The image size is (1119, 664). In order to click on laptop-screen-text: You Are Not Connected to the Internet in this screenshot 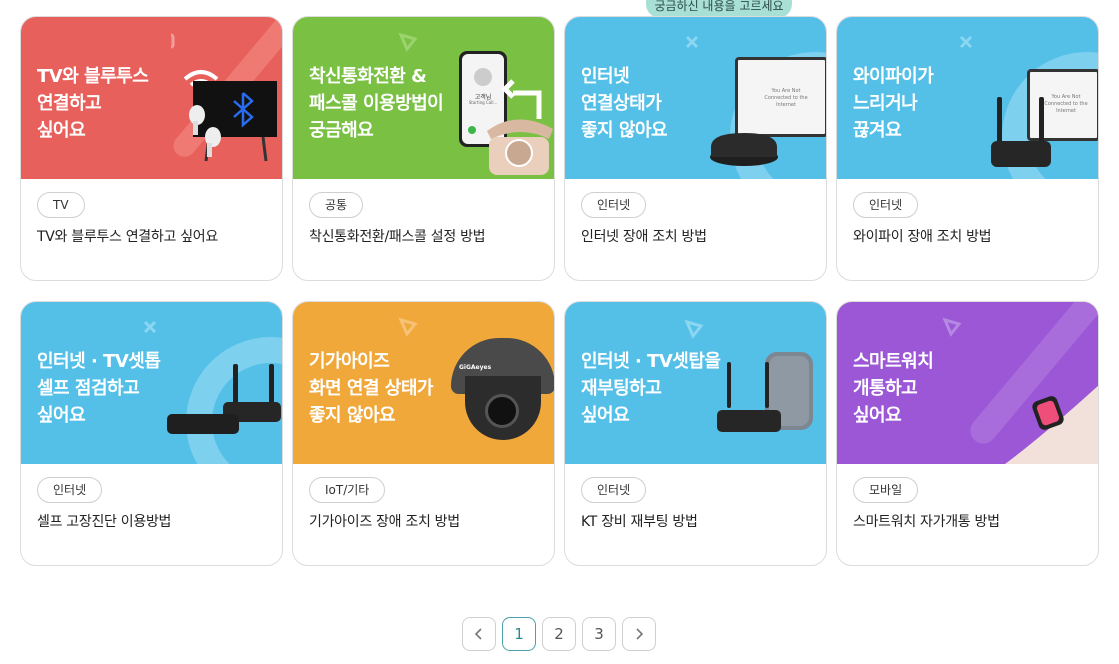, I will do `click(786, 98)`.